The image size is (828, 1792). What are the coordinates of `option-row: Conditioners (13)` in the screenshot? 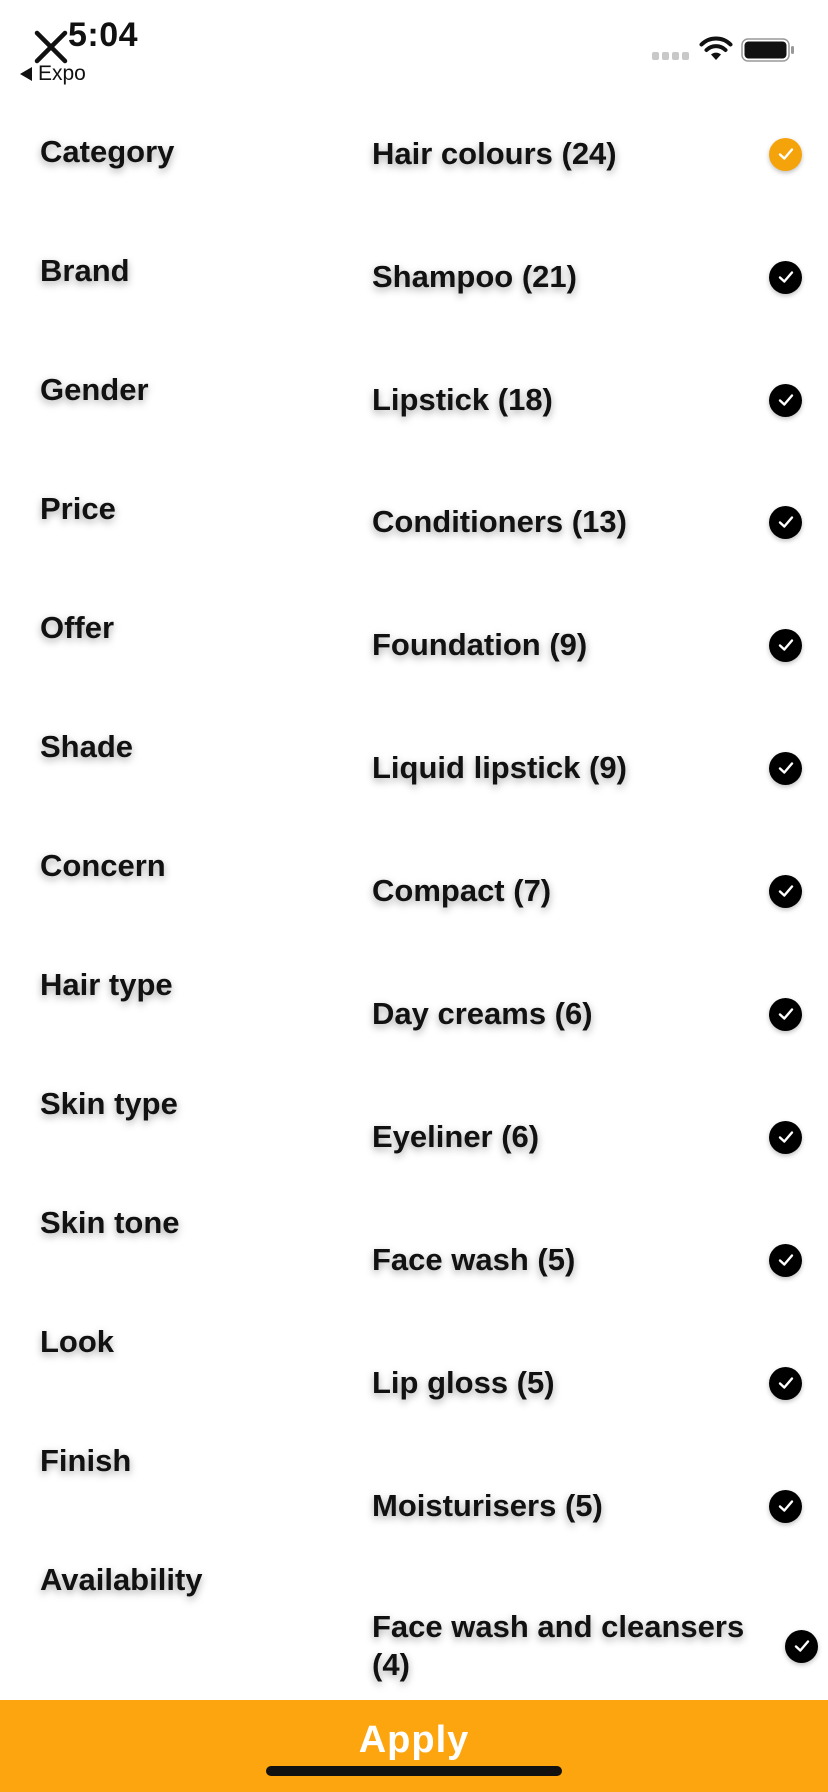 It's located at (587, 522).